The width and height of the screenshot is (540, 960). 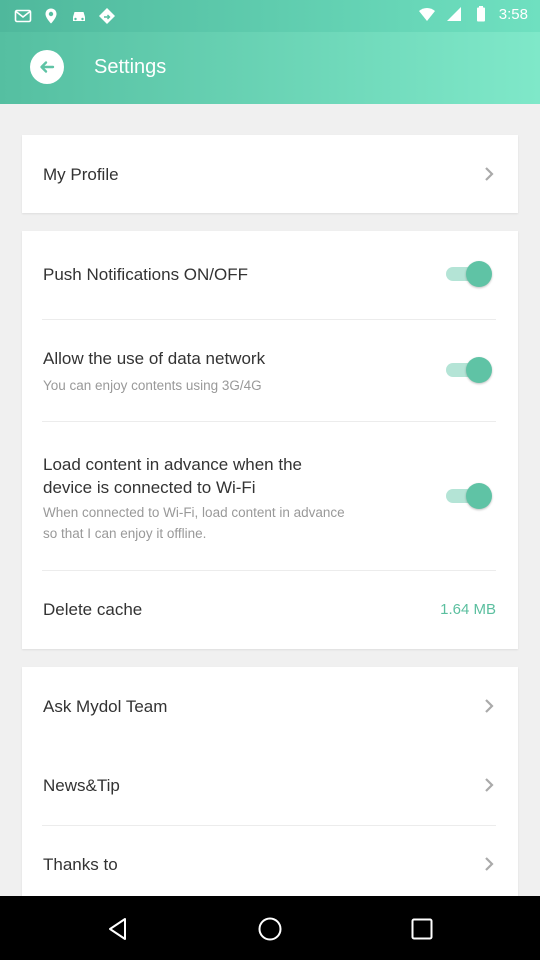 What do you see at coordinates (130, 67) in the screenshot?
I see `page-title: Settings` at bounding box center [130, 67].